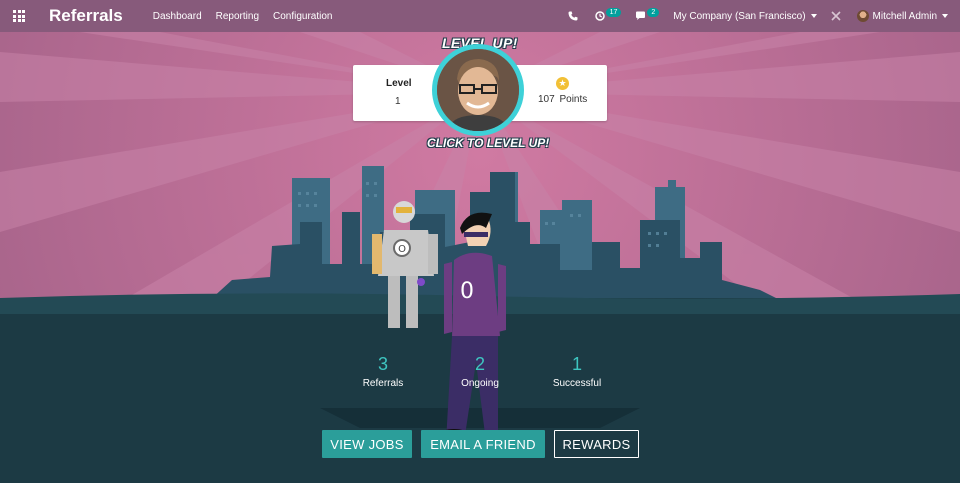 The height and width of the screenshot is (483, 960). I want to click on svg-text: O, so click(402, 249).